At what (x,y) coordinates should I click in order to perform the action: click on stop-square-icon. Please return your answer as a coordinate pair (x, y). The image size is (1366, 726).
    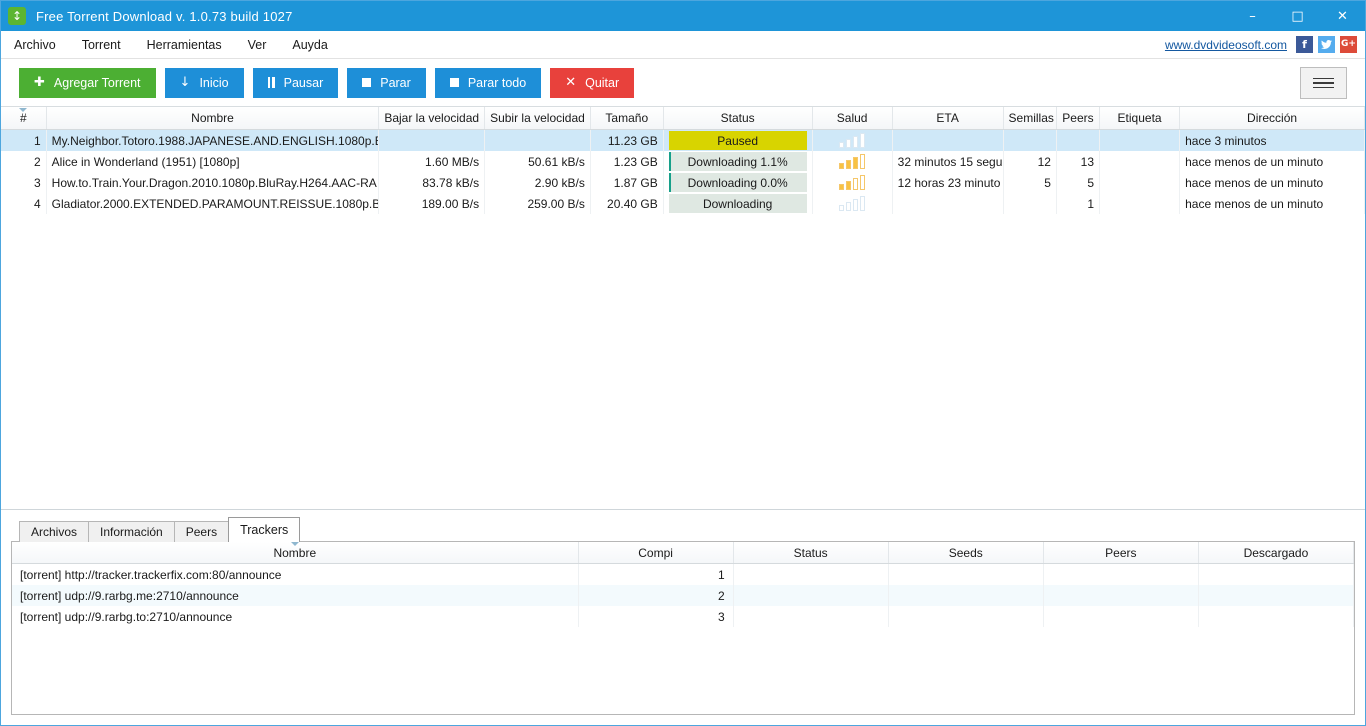
    Looking at the image, I should click on (454, 82).